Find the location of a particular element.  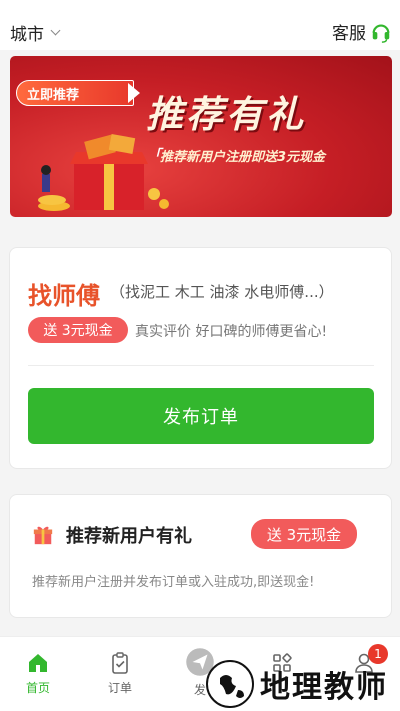

order-icon is located at coordinates (120, 663).